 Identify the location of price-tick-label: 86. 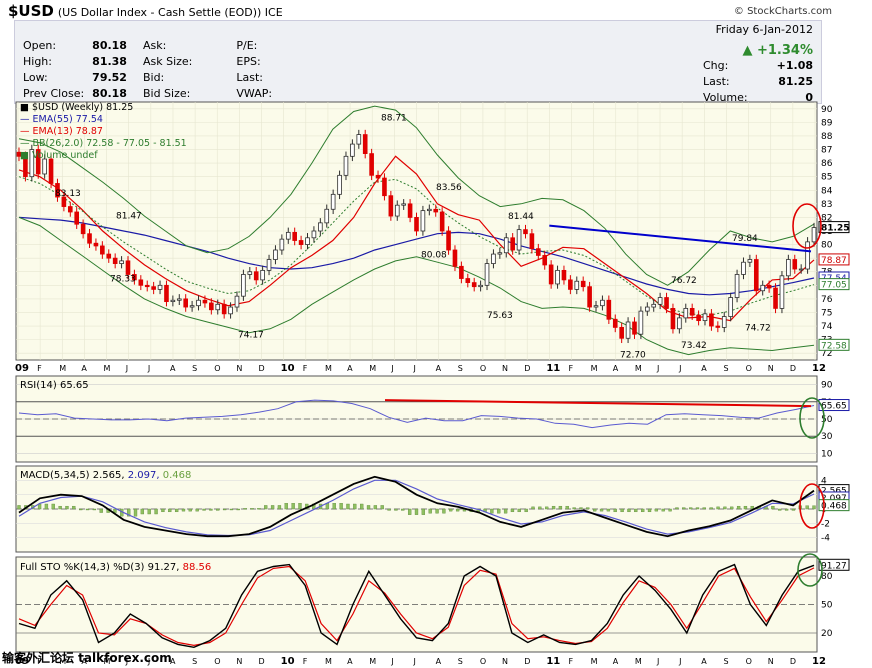
(827, 164).